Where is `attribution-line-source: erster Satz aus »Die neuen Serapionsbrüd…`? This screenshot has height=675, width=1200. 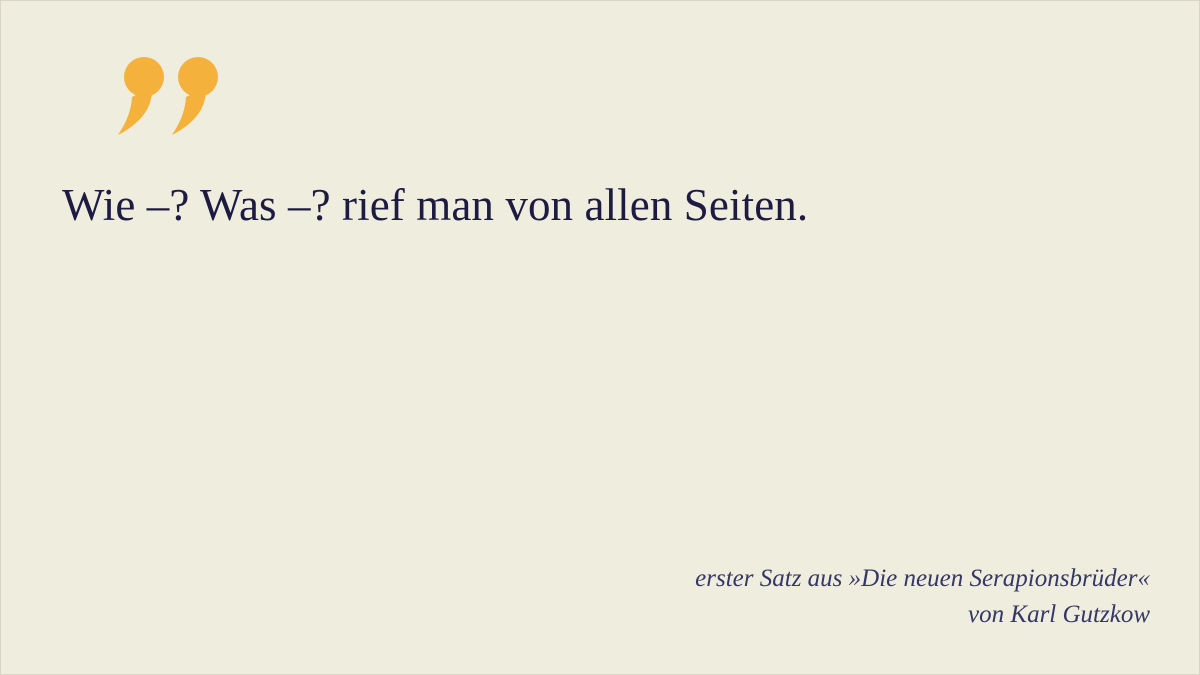 attribution-line-source: erster Satz aus »Die neuen Serapionsbrüd… is located at coordinates (922, 578).